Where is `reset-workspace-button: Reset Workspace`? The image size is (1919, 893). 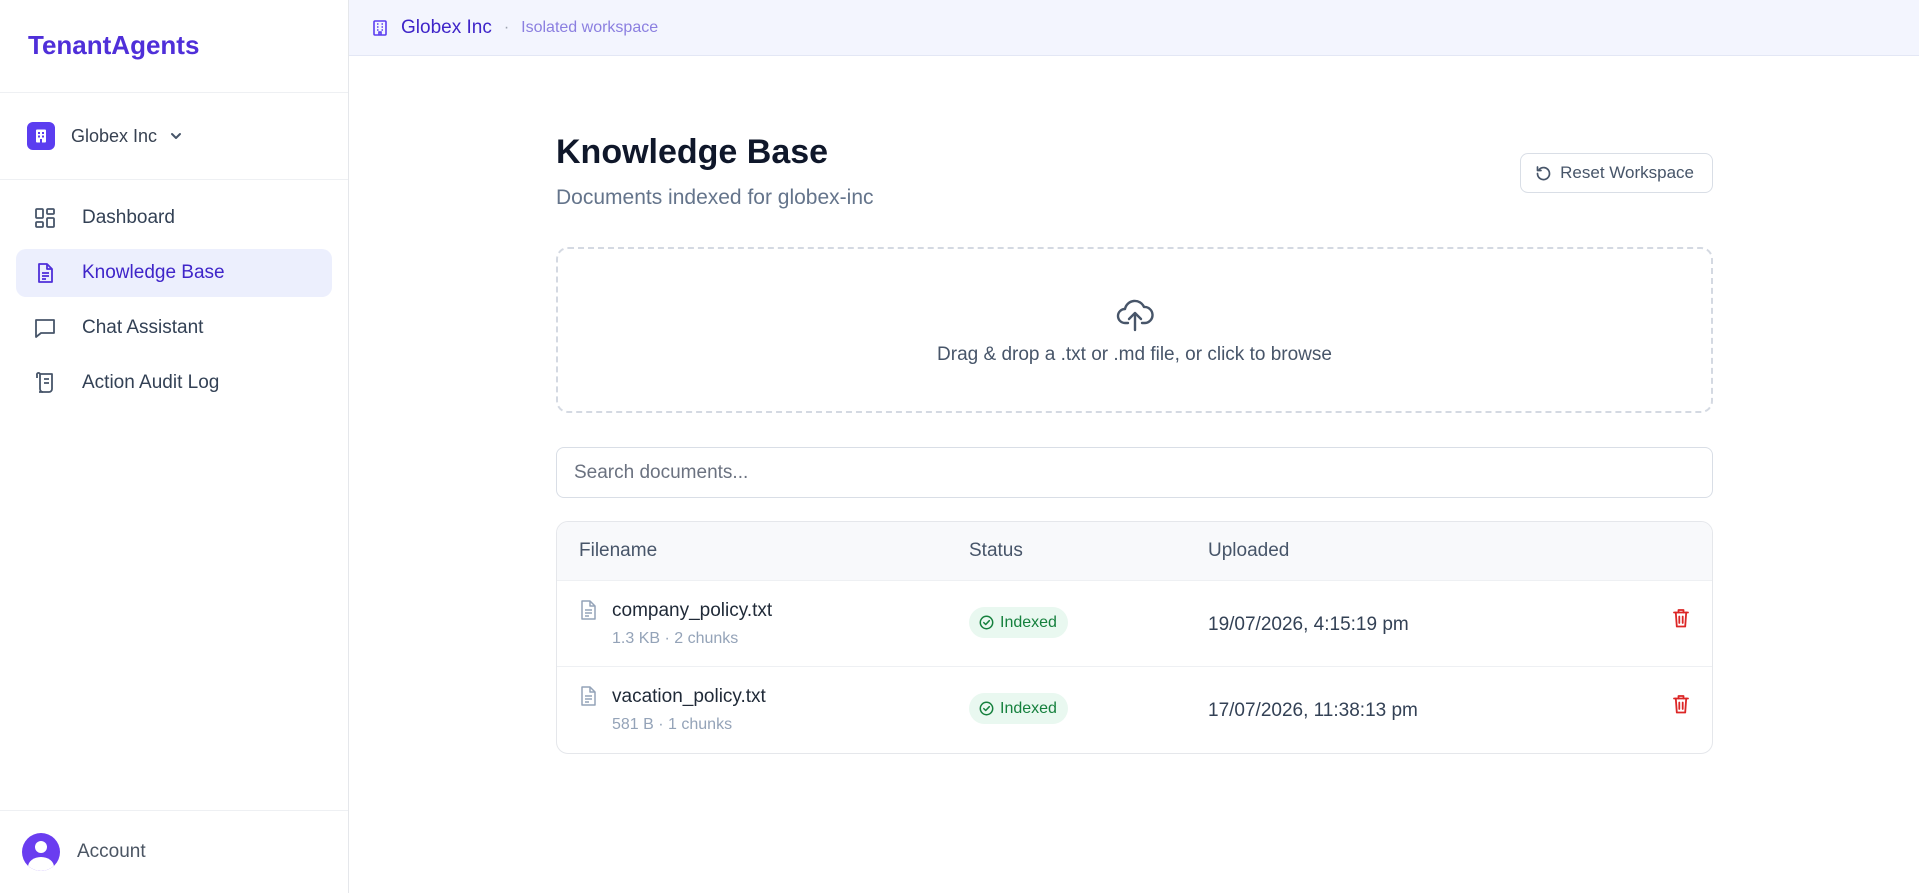
reset-workspace-button: Reset Workspace is located at coordinates (1616, 173).